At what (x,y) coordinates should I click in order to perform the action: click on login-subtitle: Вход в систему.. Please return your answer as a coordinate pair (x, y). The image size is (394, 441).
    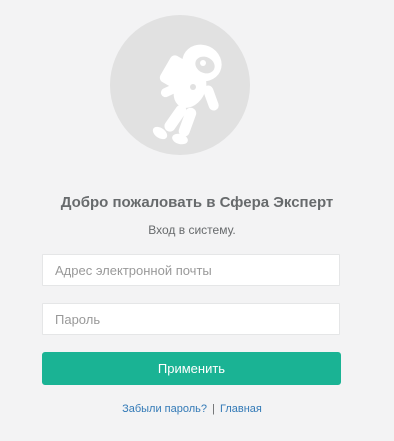
    Looking at the image, I should click on (192, 230).